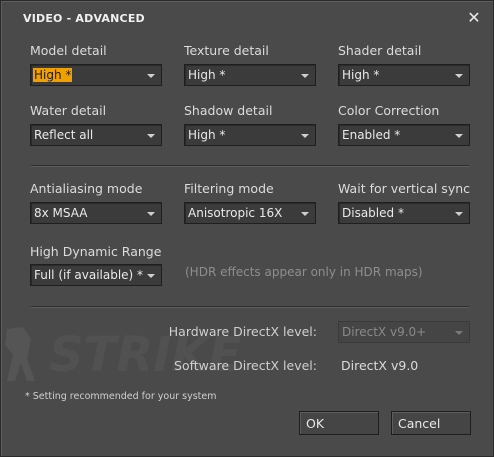  Describe the element at coordinates (304, 272) in the screenshot. I see `hdr-note: (HDR effects appear only in HDR maps)` at that location.